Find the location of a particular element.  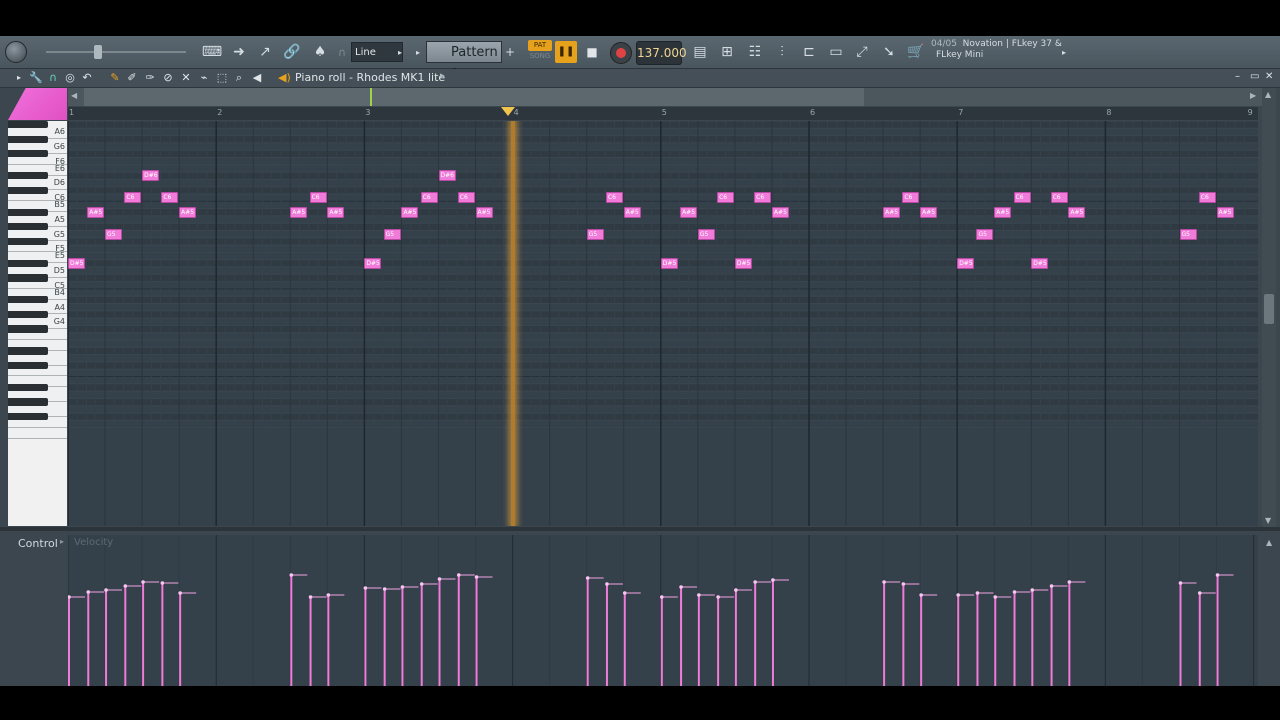

mute-icon: ✕ is located at coordinates (186, 78).